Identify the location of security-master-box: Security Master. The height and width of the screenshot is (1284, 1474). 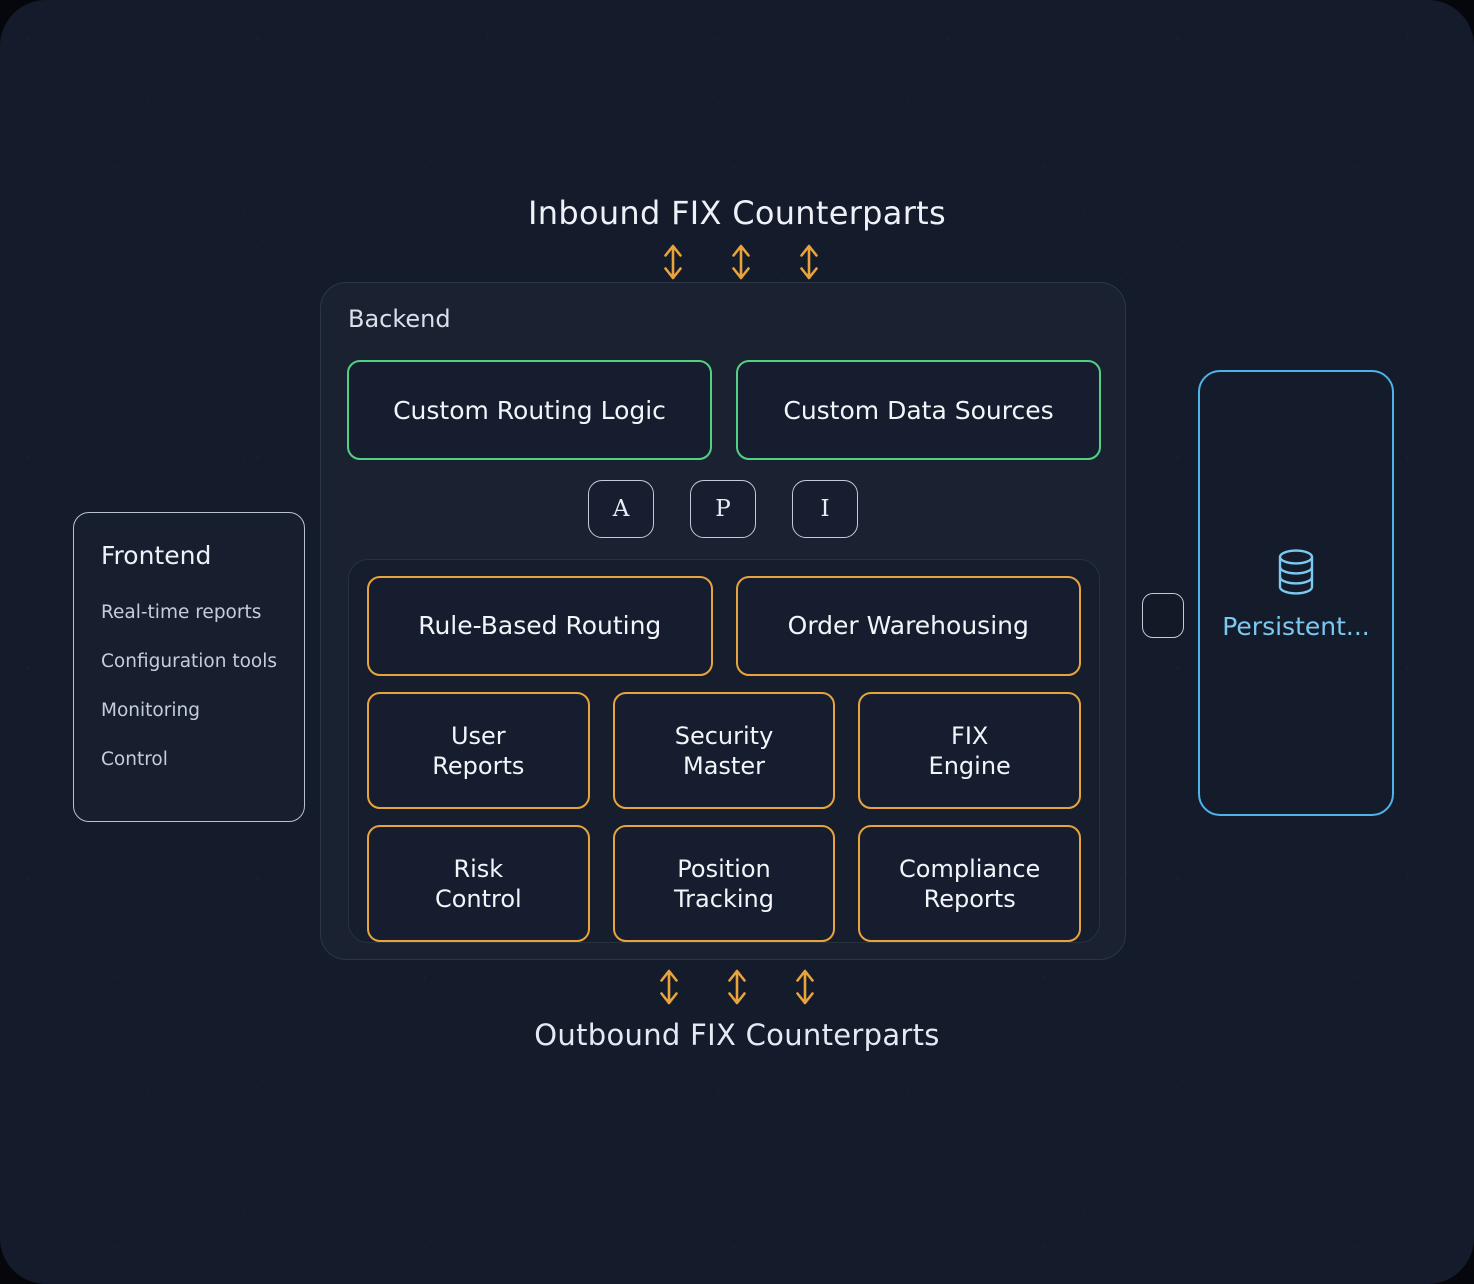
(724, 750).